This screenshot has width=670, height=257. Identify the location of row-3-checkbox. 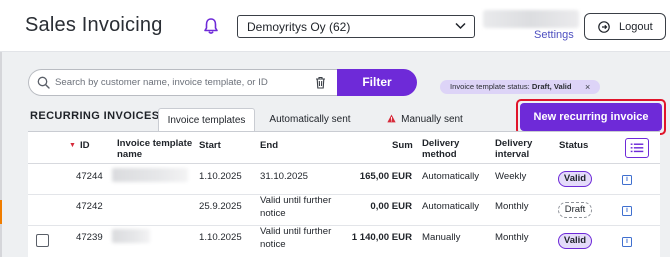
(42, 240).